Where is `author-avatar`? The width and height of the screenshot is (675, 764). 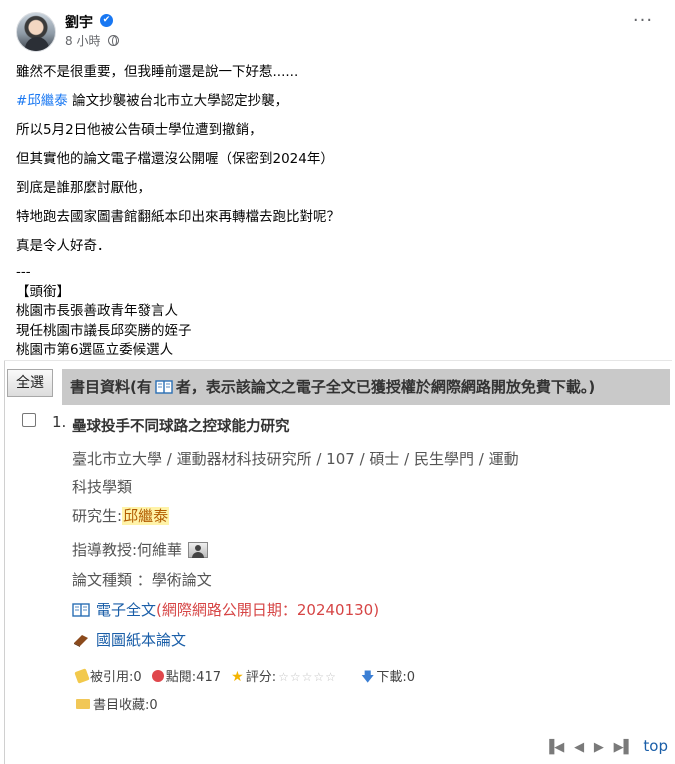
author-avatar is located at coordinates (36, 32).